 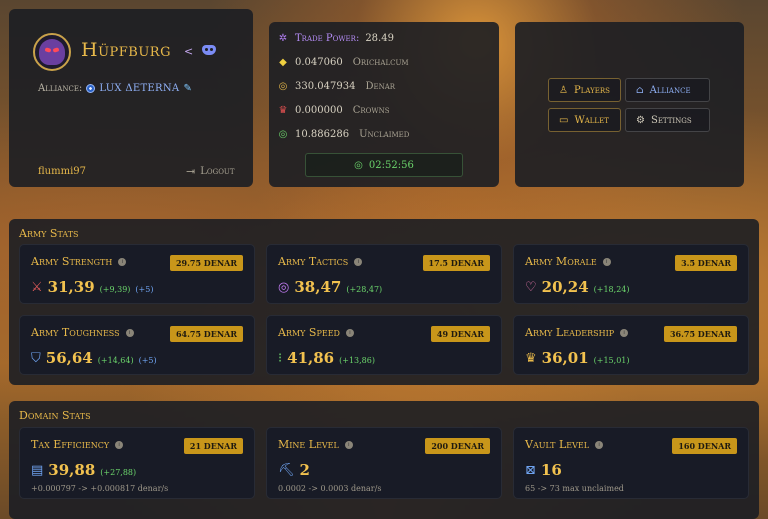 I want to click on denar-label: Denar, so click(x=380, y=86).